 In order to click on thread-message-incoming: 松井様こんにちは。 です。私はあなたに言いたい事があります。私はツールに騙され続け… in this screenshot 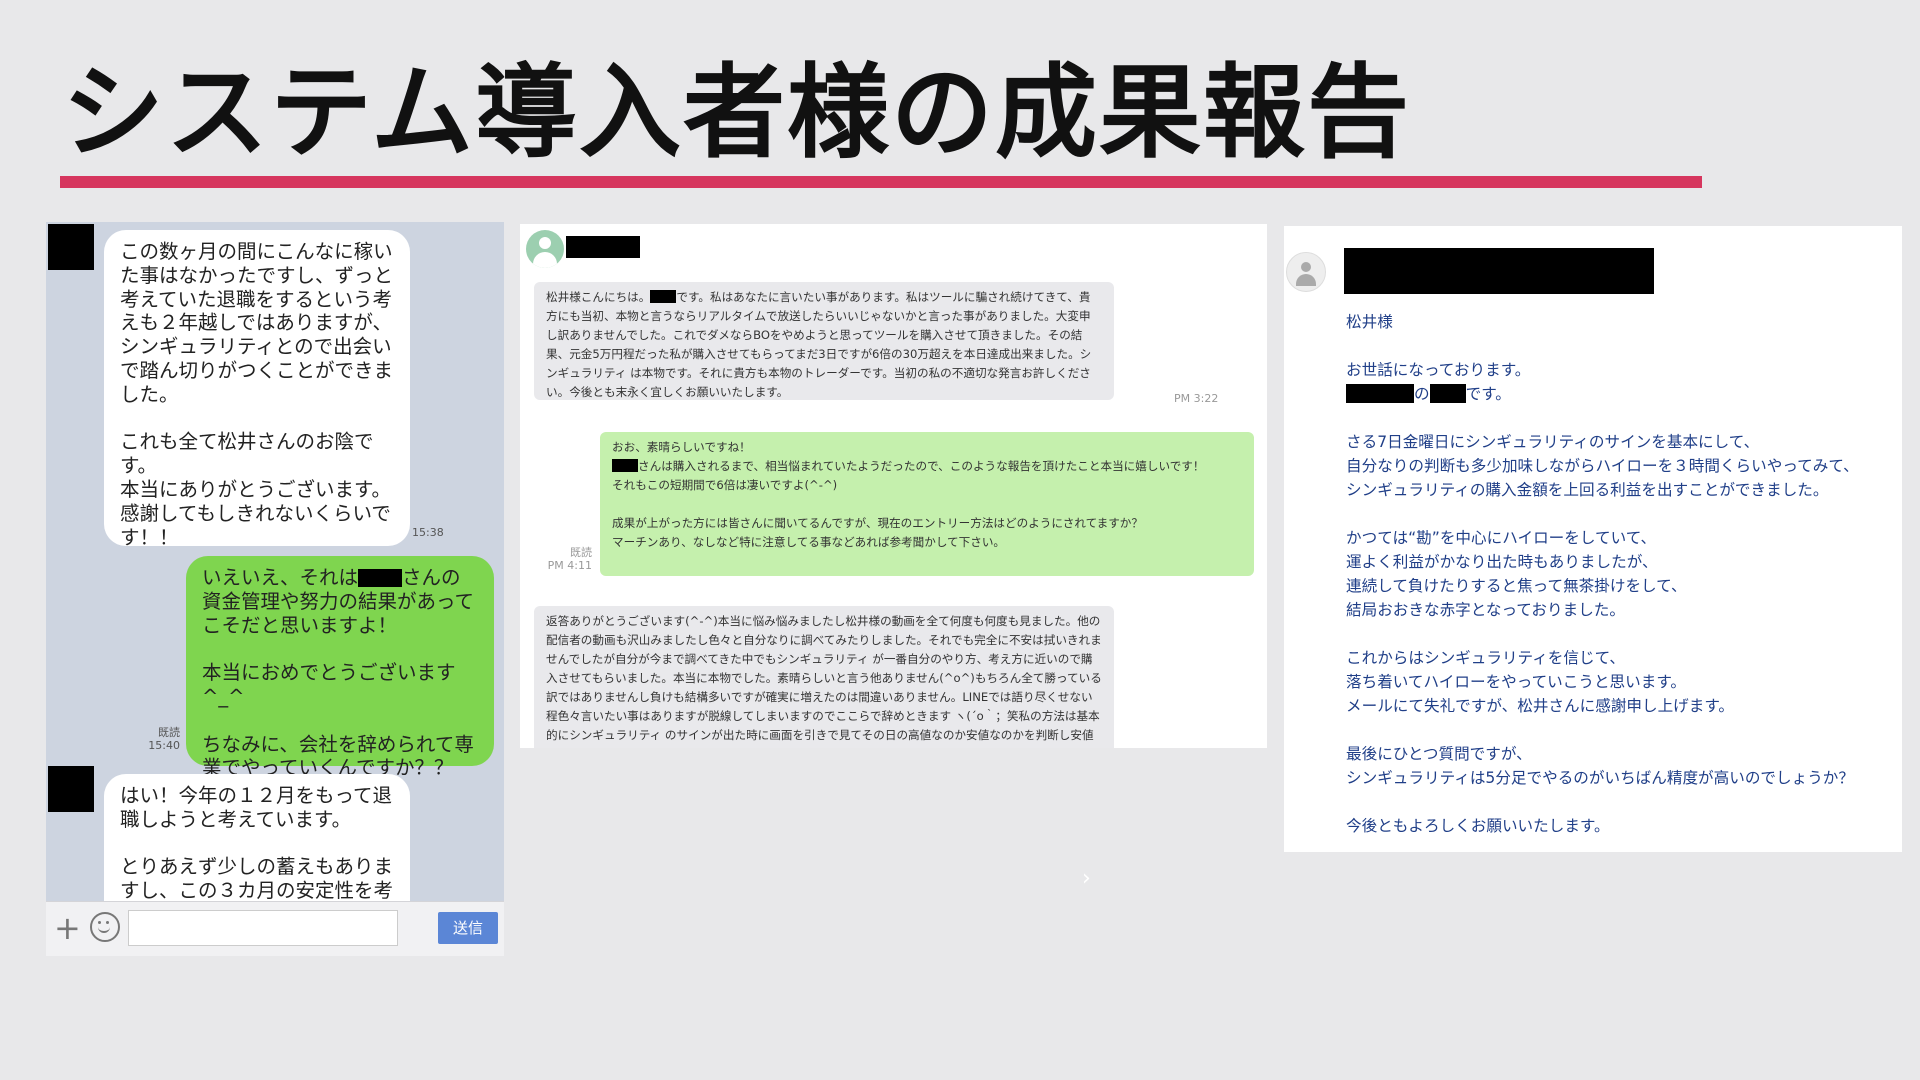, I will do `click(824, 341)`.